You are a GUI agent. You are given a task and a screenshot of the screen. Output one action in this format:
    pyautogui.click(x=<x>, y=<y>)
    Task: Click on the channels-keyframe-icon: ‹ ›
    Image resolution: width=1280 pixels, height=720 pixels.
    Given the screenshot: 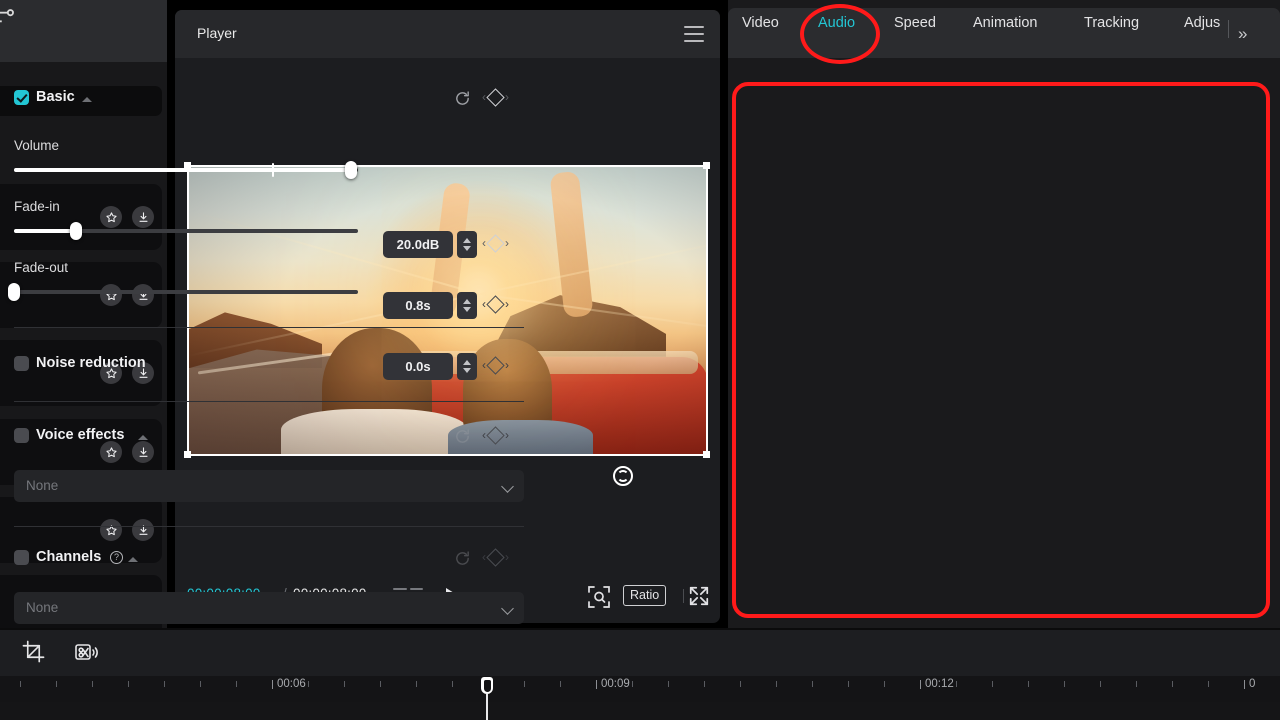 What is the action you would take?
    pyautogui.click(x=495, y=557)
    